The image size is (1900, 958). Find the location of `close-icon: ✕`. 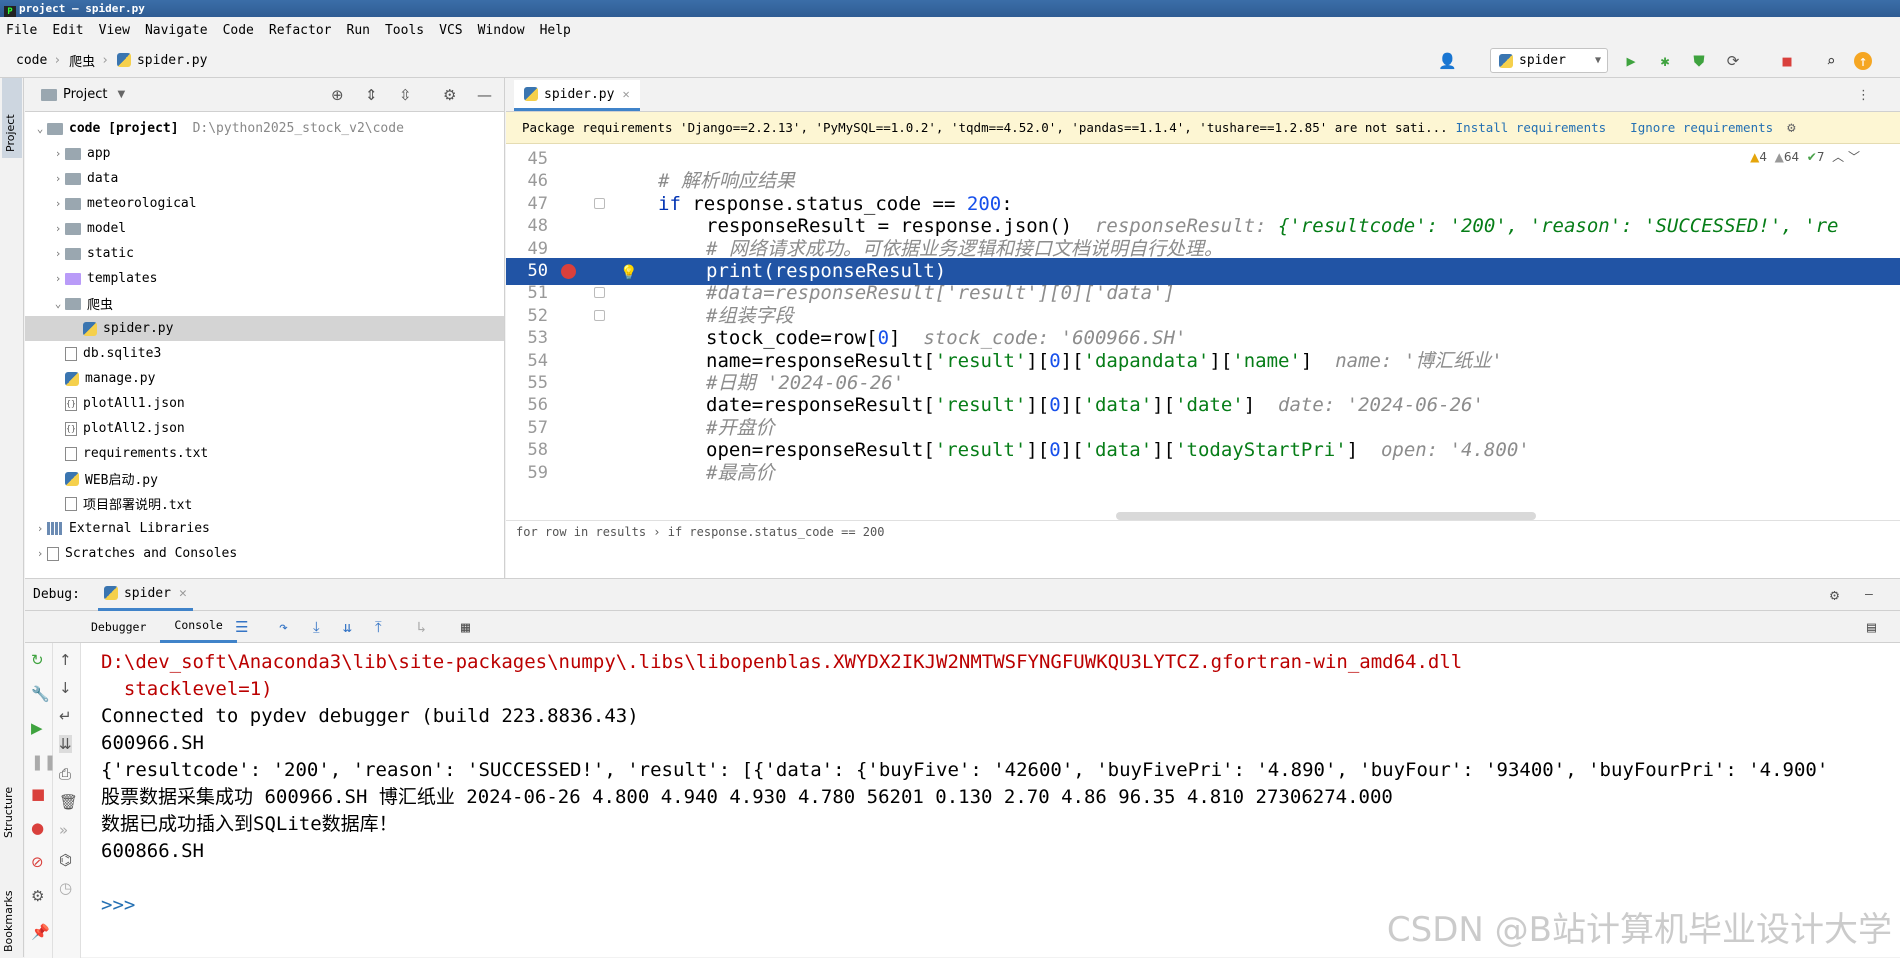

close-icon: ✕ is located at coordinates (183, 593).